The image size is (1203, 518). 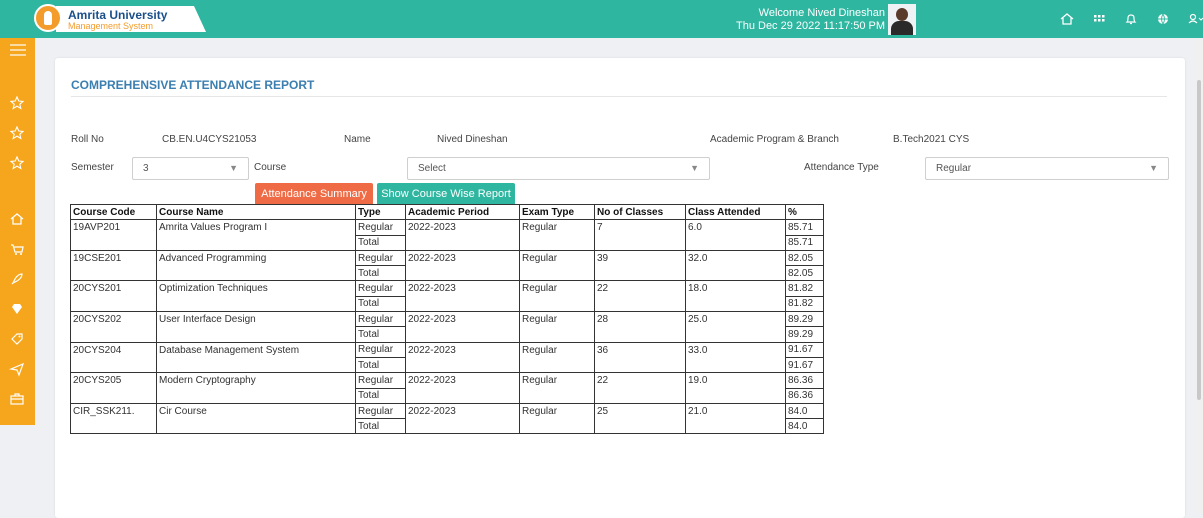 What do you see at coordinates (256, 227) in the screenshot?
I see `table-cell-name: Amrita Values Program I` at bounding box center [256, 227].